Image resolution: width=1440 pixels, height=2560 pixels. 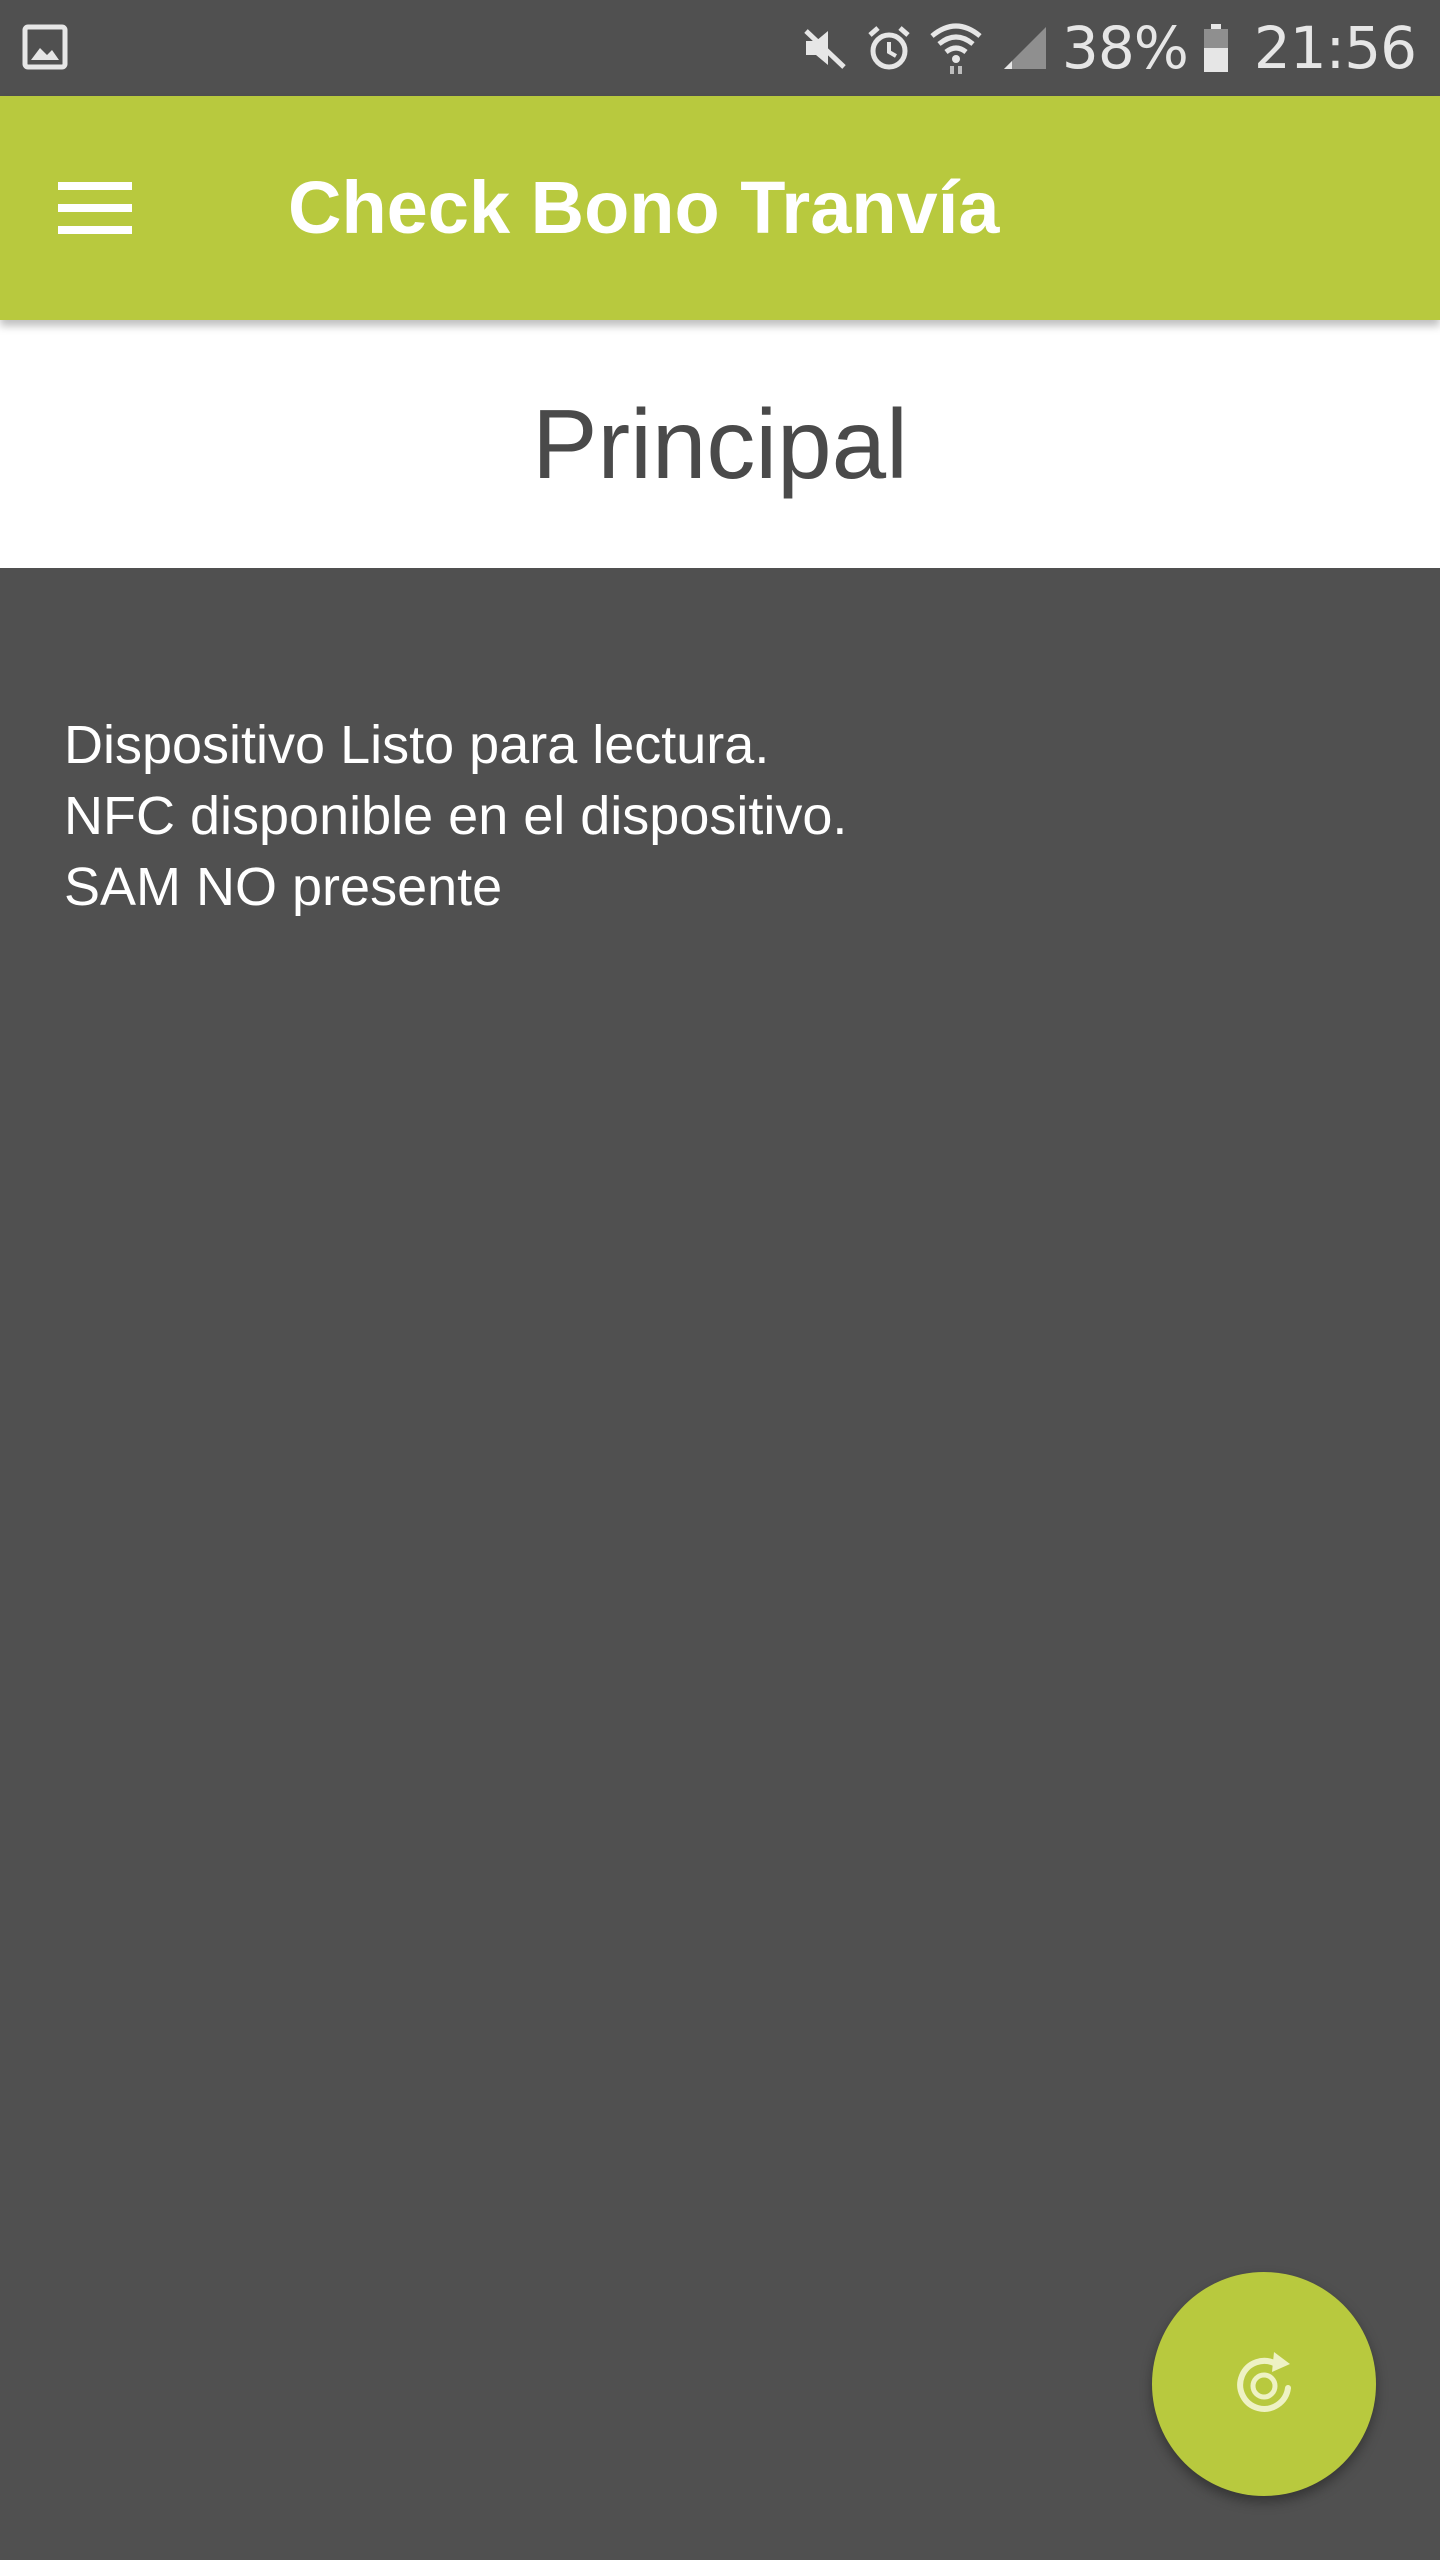 I want to click on refresh-button, so click(x=1264, y=2384).